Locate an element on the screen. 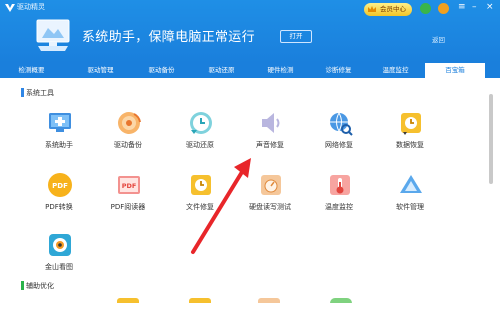  tool-temperature-monitor: 温度监控 is located at coordinates (339, 198).